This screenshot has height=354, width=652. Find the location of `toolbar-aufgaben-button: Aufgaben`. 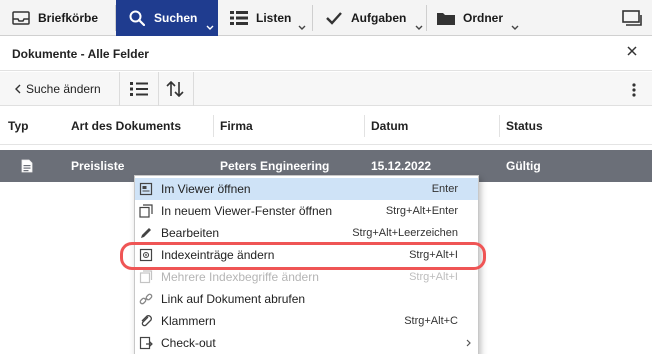

toolbar-aufgaben-button: Aufgaben is located at coordinates (369, 18).